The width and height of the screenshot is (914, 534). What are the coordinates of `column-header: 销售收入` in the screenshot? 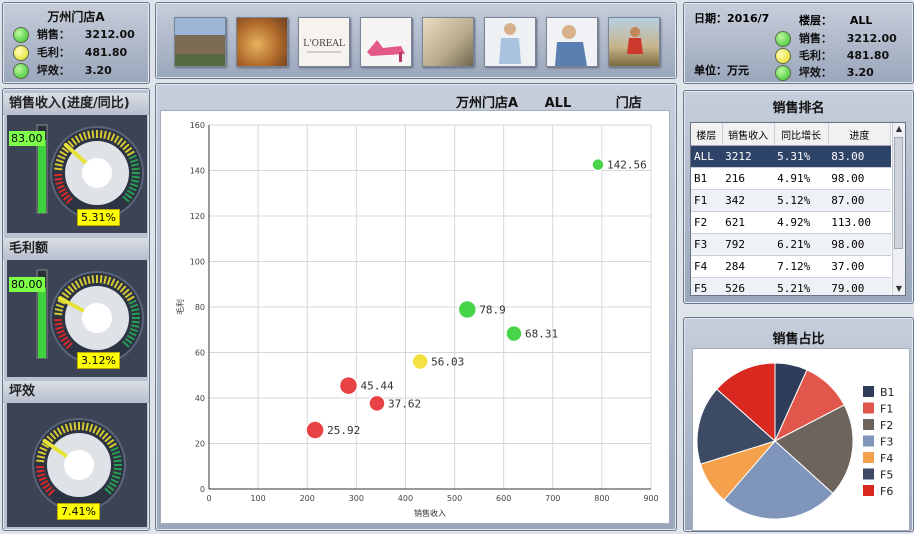 It's located at (748, 134).